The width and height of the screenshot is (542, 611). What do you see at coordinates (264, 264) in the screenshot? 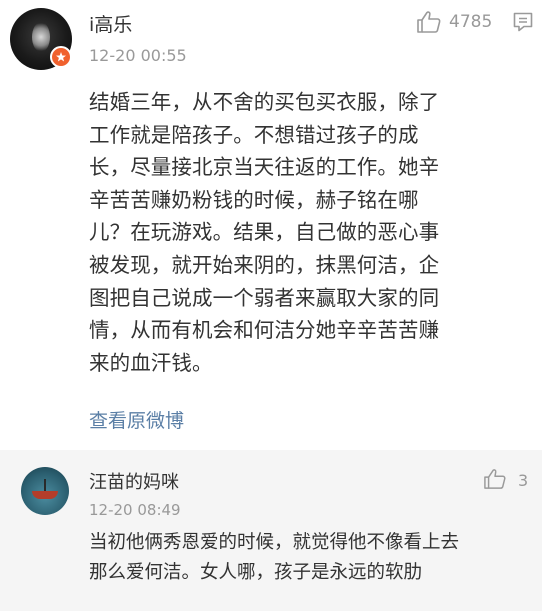
I see `comment-line: 被发现，就开始来阴的，抹黑何洁，企` at bounding box center [264, 264].